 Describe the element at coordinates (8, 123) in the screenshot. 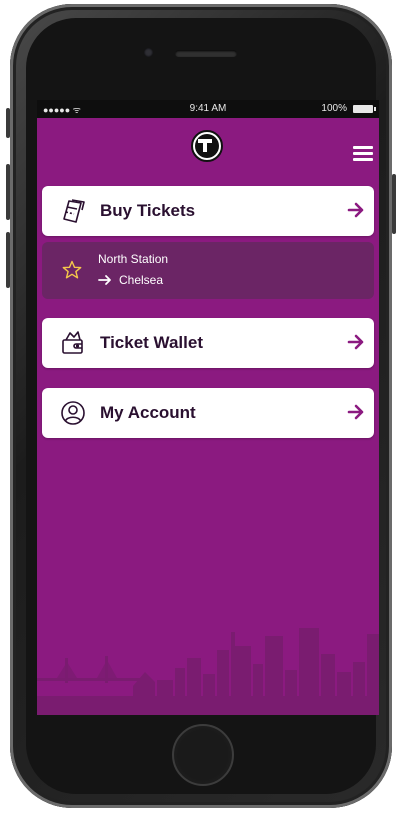

I see `mute-switch` at that location.